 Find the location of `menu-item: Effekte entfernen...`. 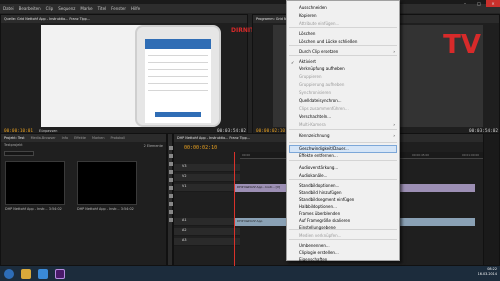

menu-item: Effekte entfernen... is located at coordinates (318, 155).